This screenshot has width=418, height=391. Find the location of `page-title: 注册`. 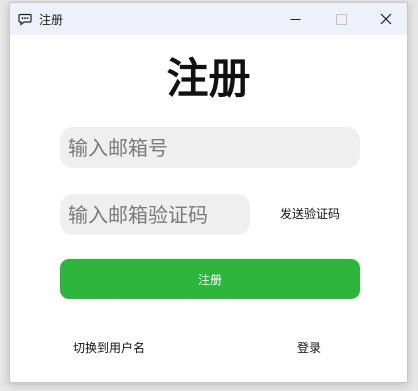

page-title: 注册 is located at coordinates (208, 78).